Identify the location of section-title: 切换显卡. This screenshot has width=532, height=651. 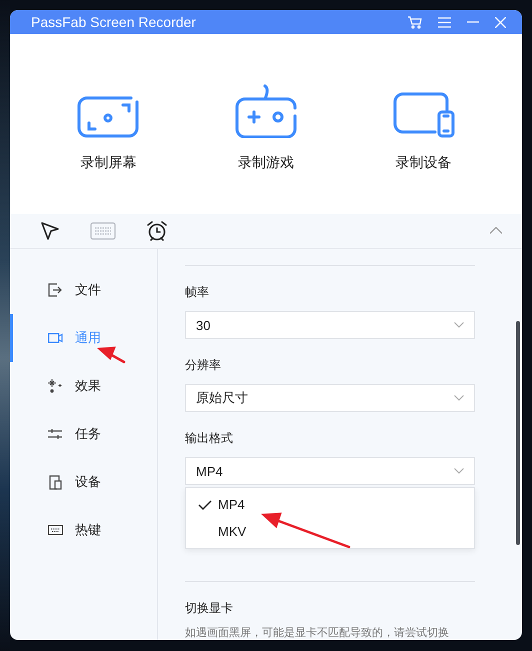
(209, 608).